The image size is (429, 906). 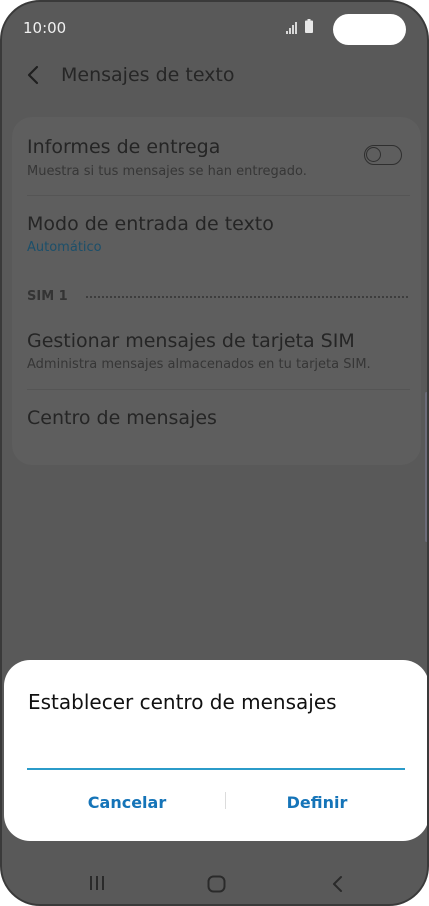 What do you see at coordinates (383, 155) in the screenshot?
I see `delivery-reports-toggle` at bounding box center [383, 155].